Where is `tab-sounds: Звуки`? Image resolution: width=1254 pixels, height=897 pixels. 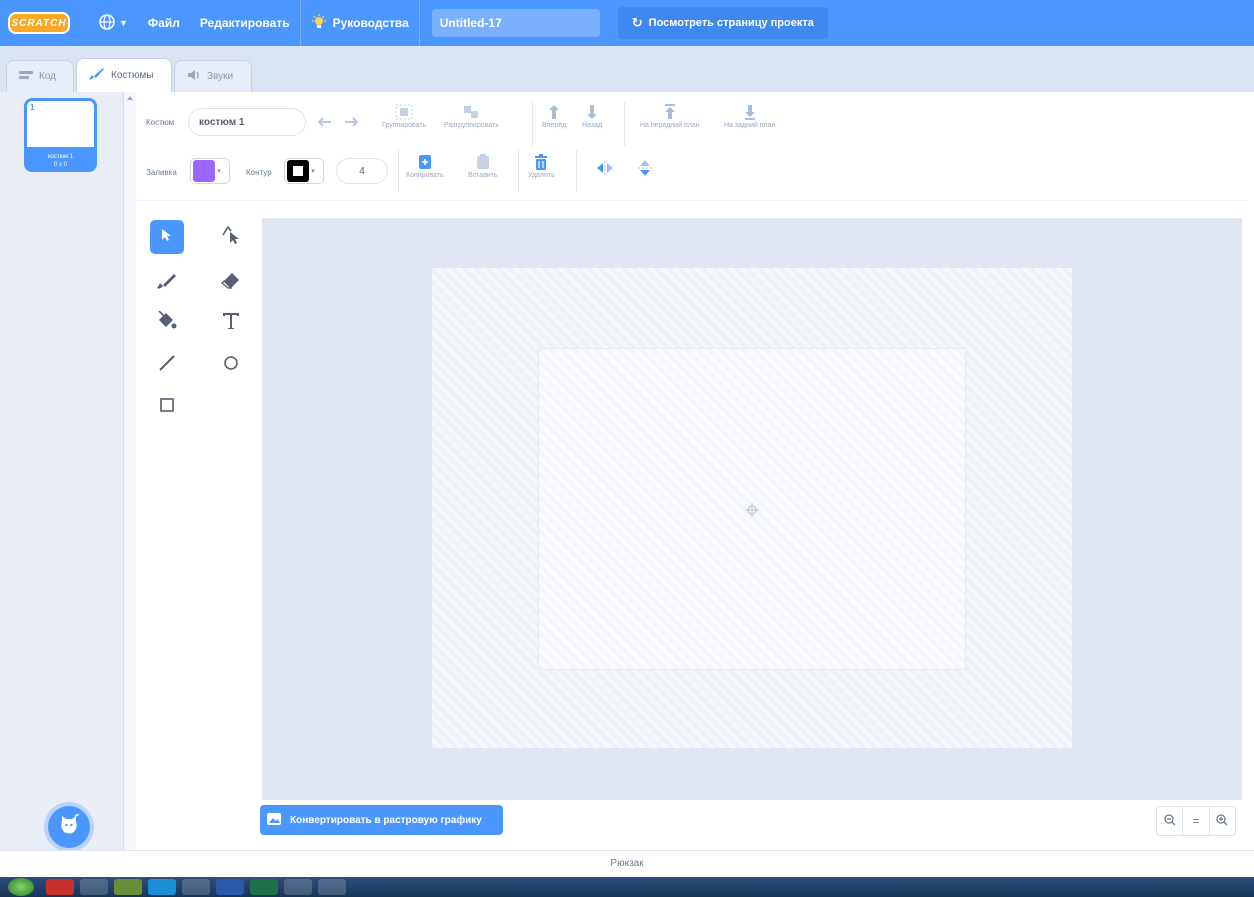
tab-sounds: Звуки is located at coordinates (213, 76).